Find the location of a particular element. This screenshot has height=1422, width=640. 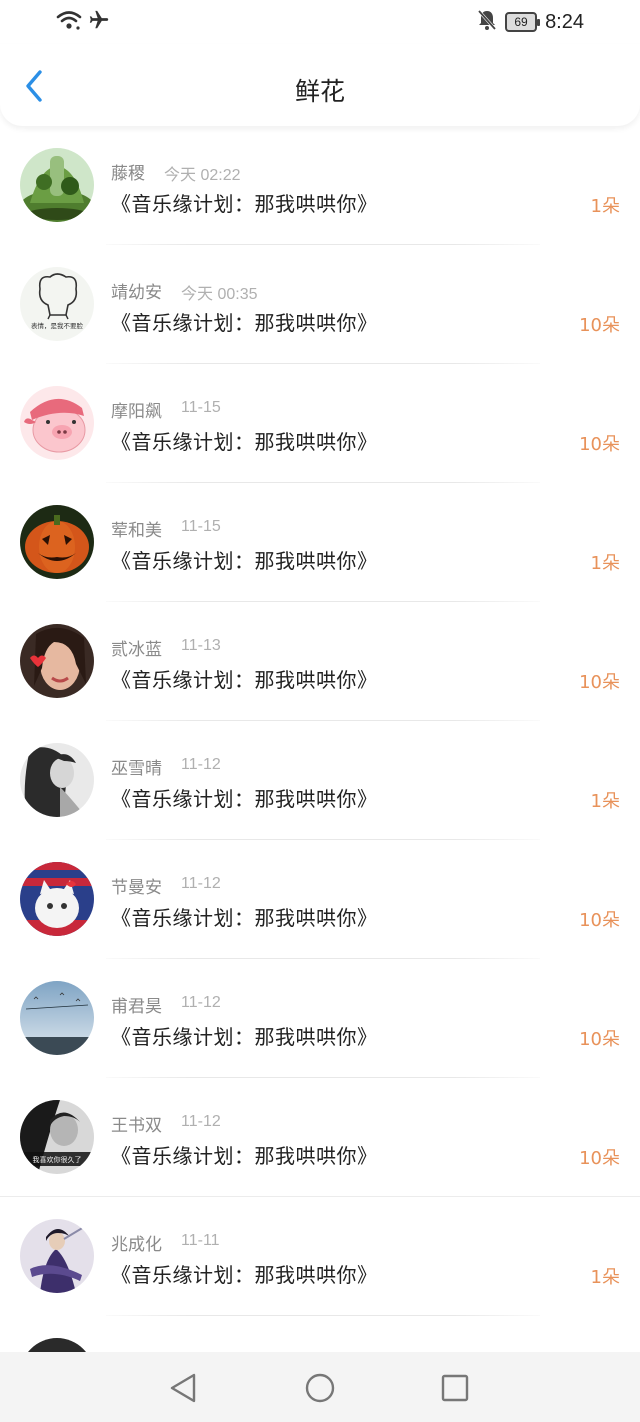

list-item: 表情，是我不要脸 靖幼安 今天 00:35 《音乐缘计划：那我哄哄你》 10朵 is located at coordinates (320, 304).